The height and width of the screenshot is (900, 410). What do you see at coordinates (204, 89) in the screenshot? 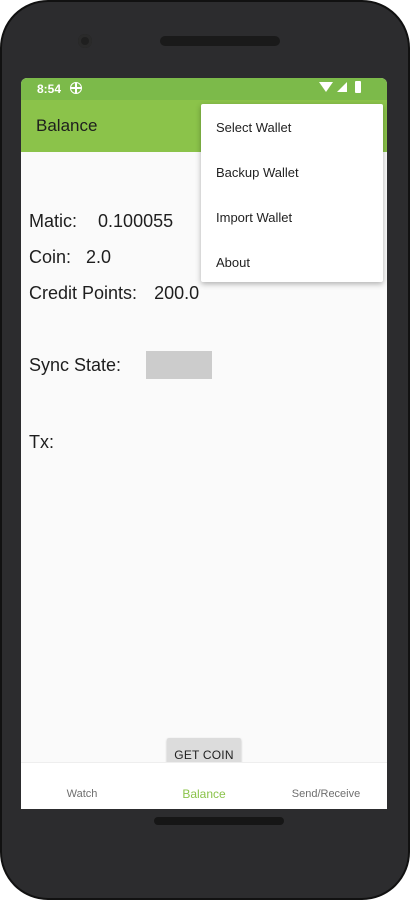
I see `status-bar: 8:54` at bounding box center [204, 89].